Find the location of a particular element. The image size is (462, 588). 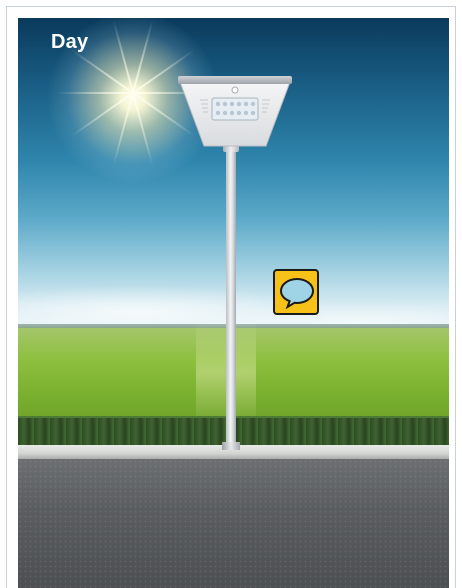

pole-base is located at coordinates (231, 446).